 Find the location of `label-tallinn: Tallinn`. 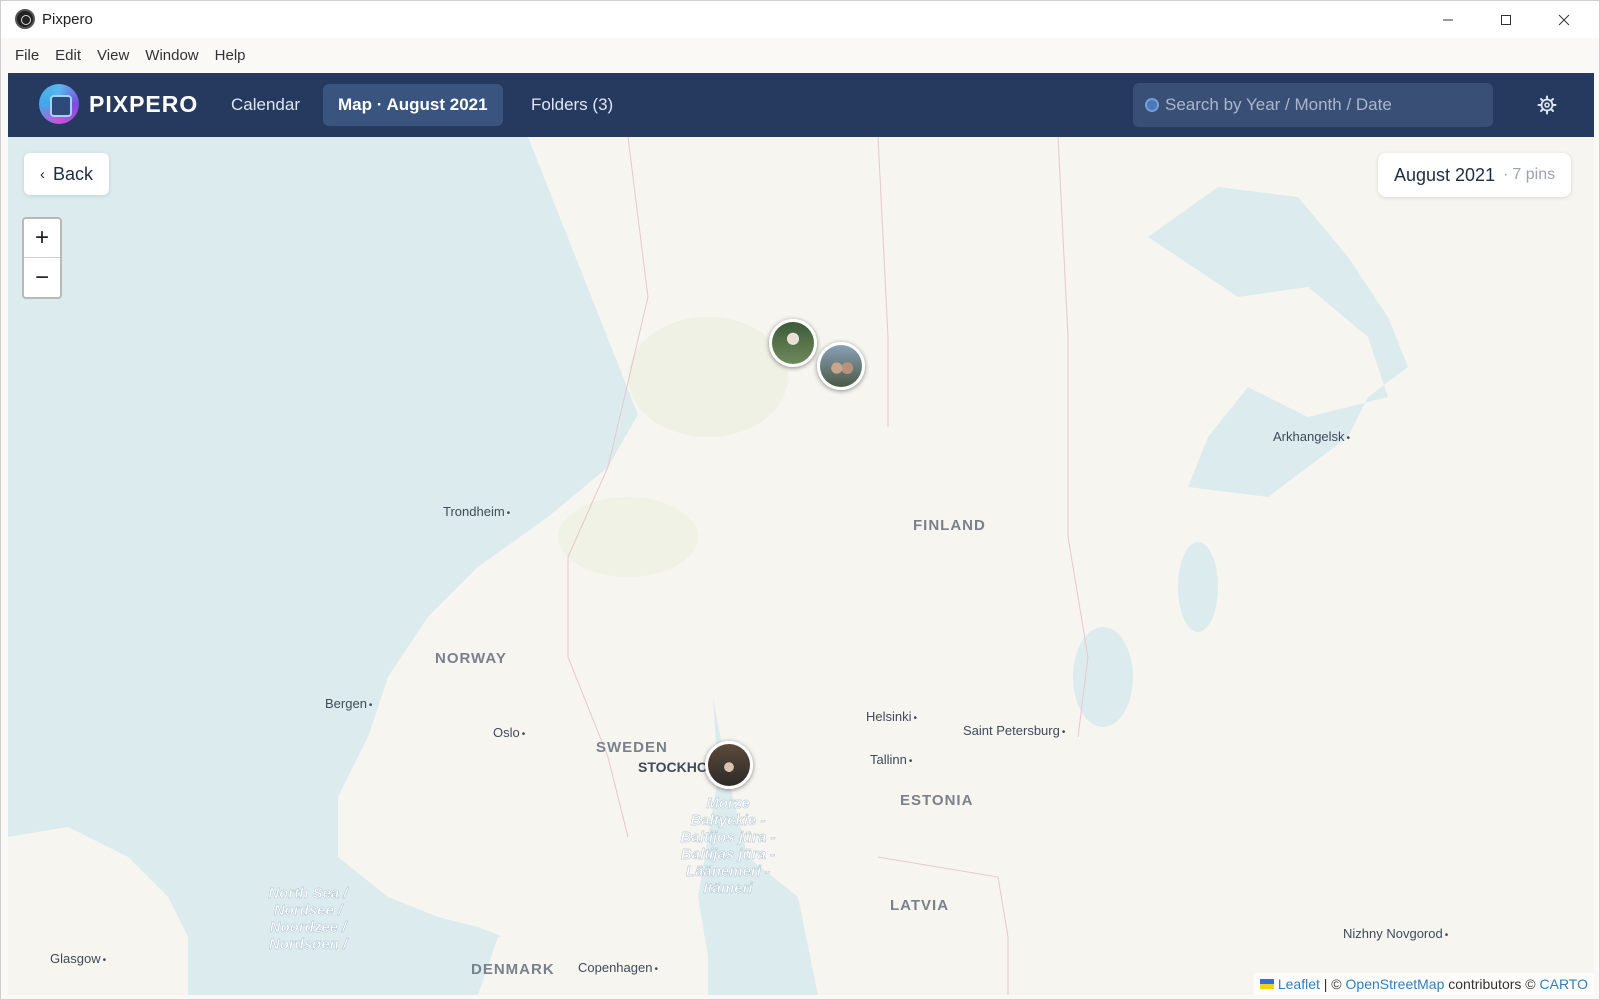

label-tallinn: Tallinn is located at coordinates (891, 759).